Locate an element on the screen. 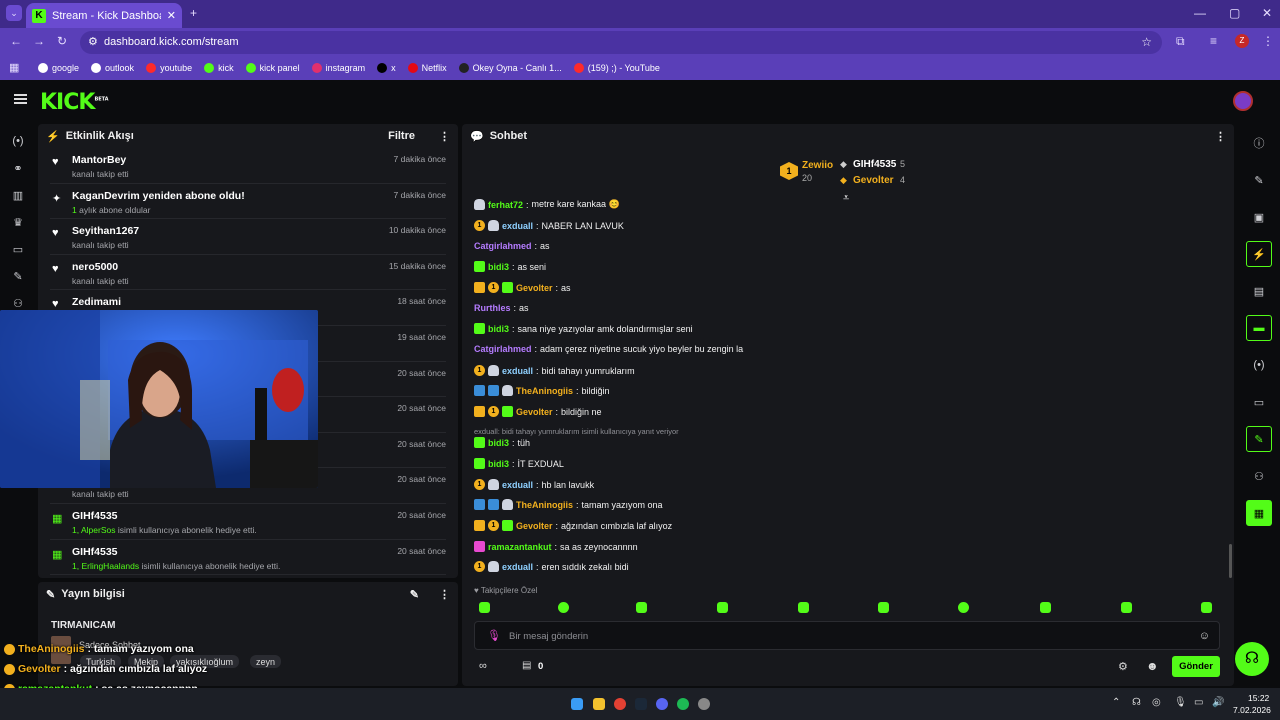  bookmark-item: youtube is located at coordinates (169, 68).